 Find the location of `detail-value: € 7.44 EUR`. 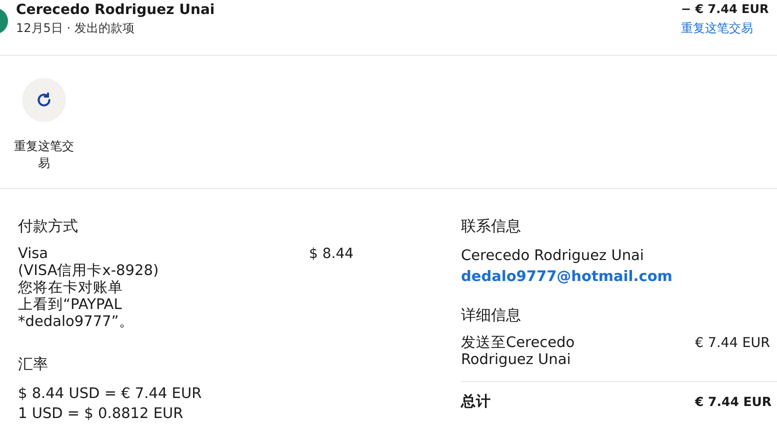

detail-value: € 7.44 EUR is located at coordinates (733, 344).